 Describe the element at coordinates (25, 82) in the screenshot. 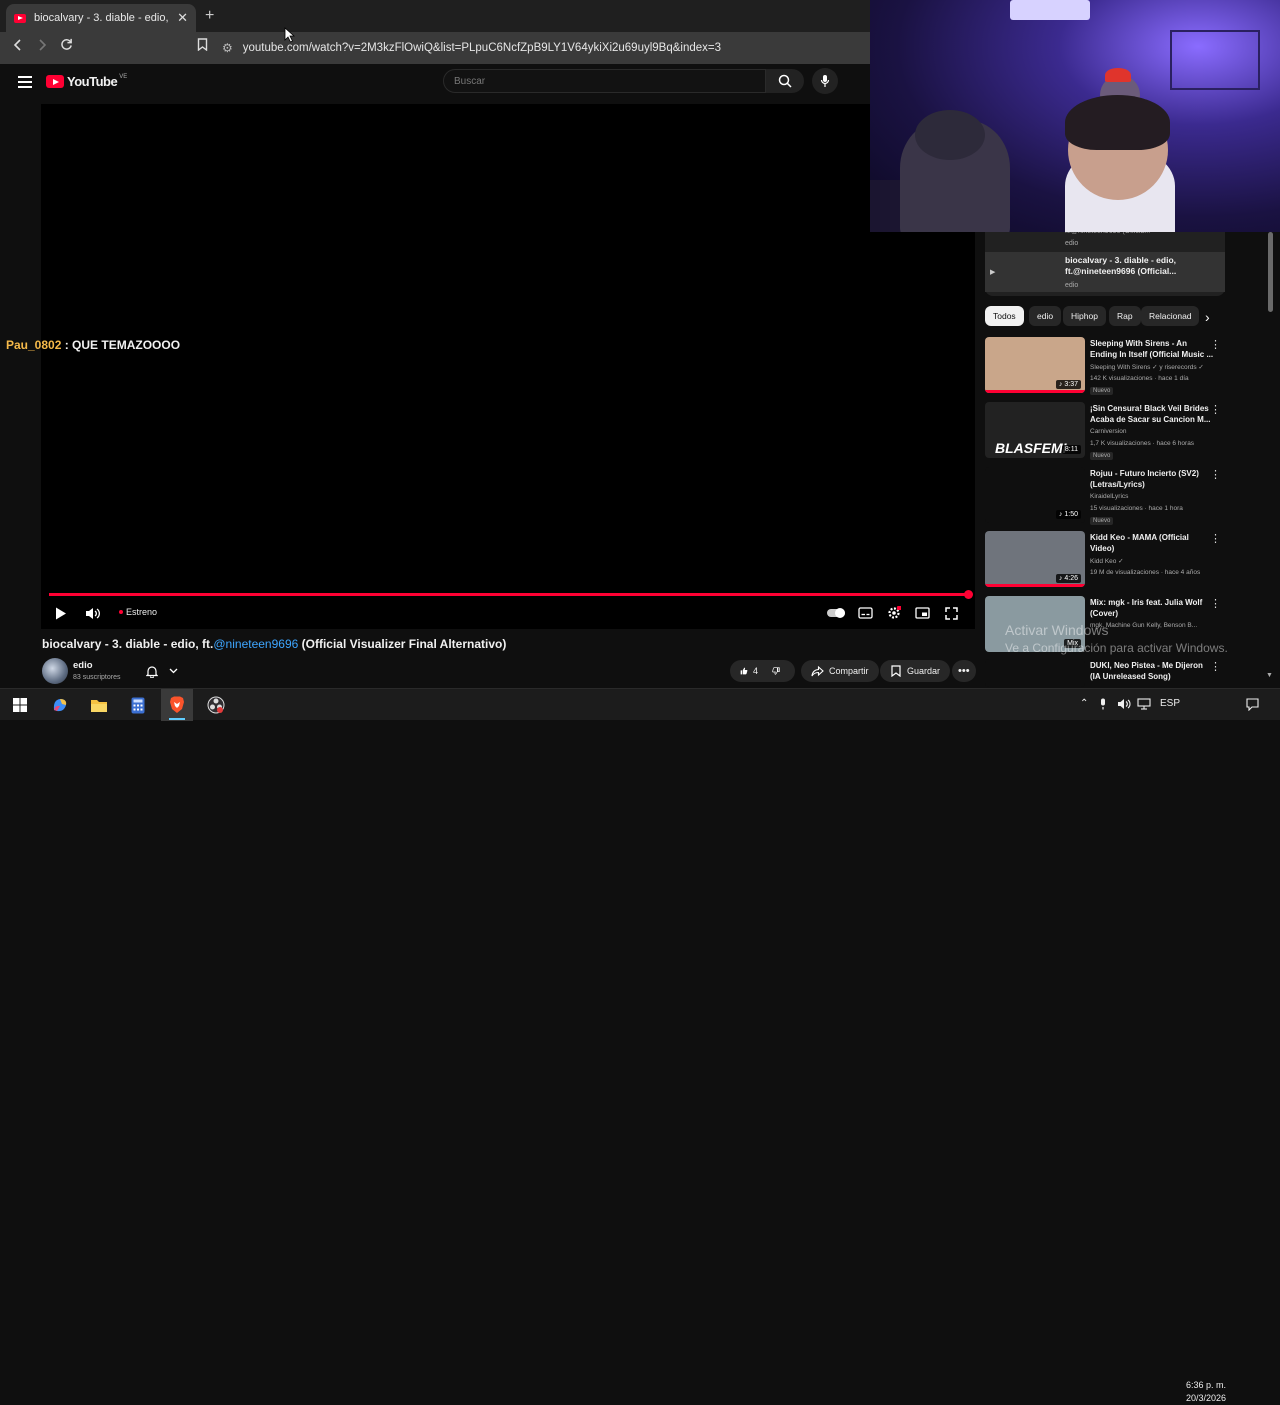

I see `menu-icon` at that location.